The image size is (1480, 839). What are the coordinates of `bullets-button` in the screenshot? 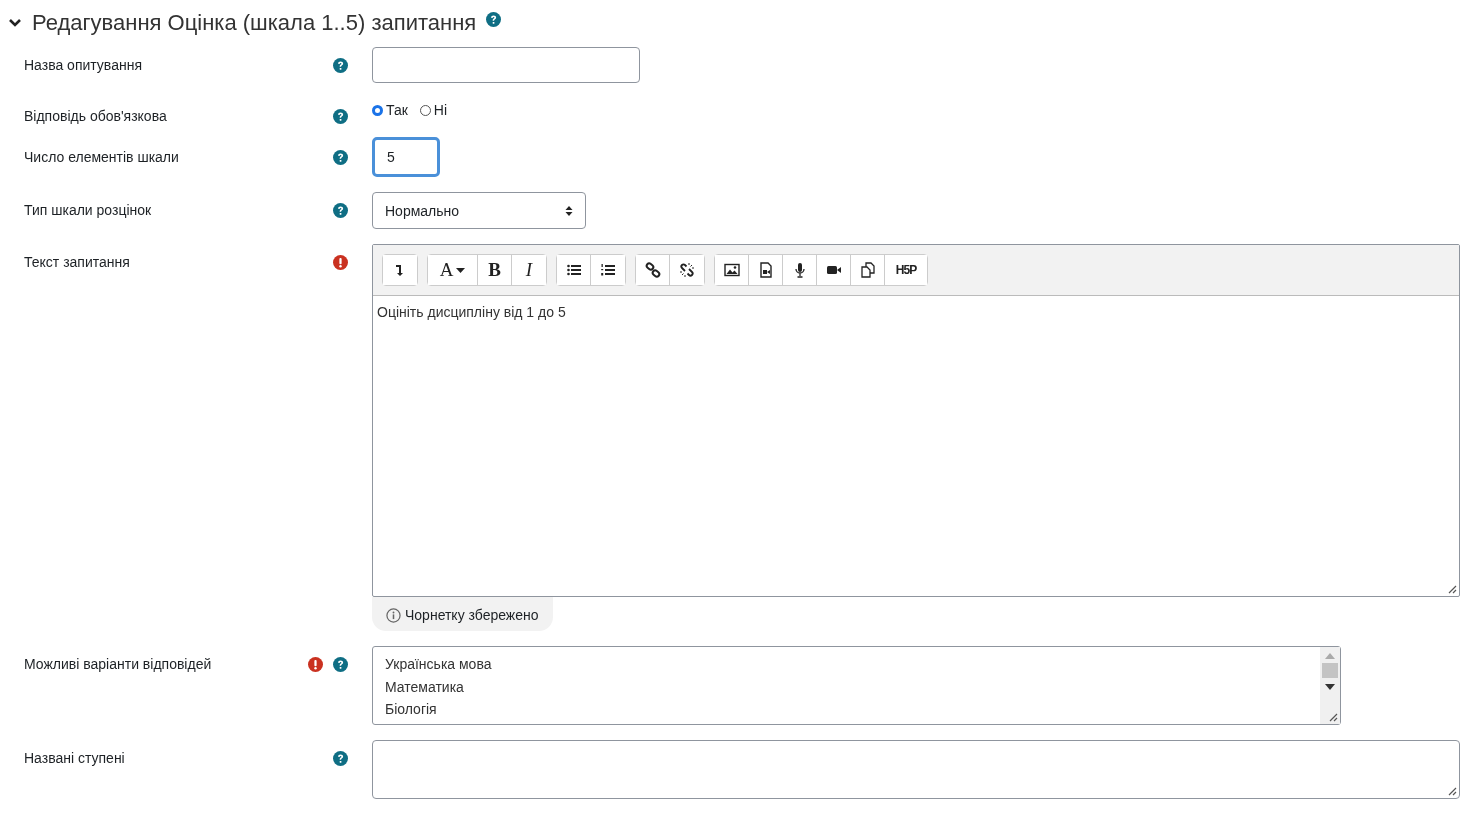 It's located at (574, 270).